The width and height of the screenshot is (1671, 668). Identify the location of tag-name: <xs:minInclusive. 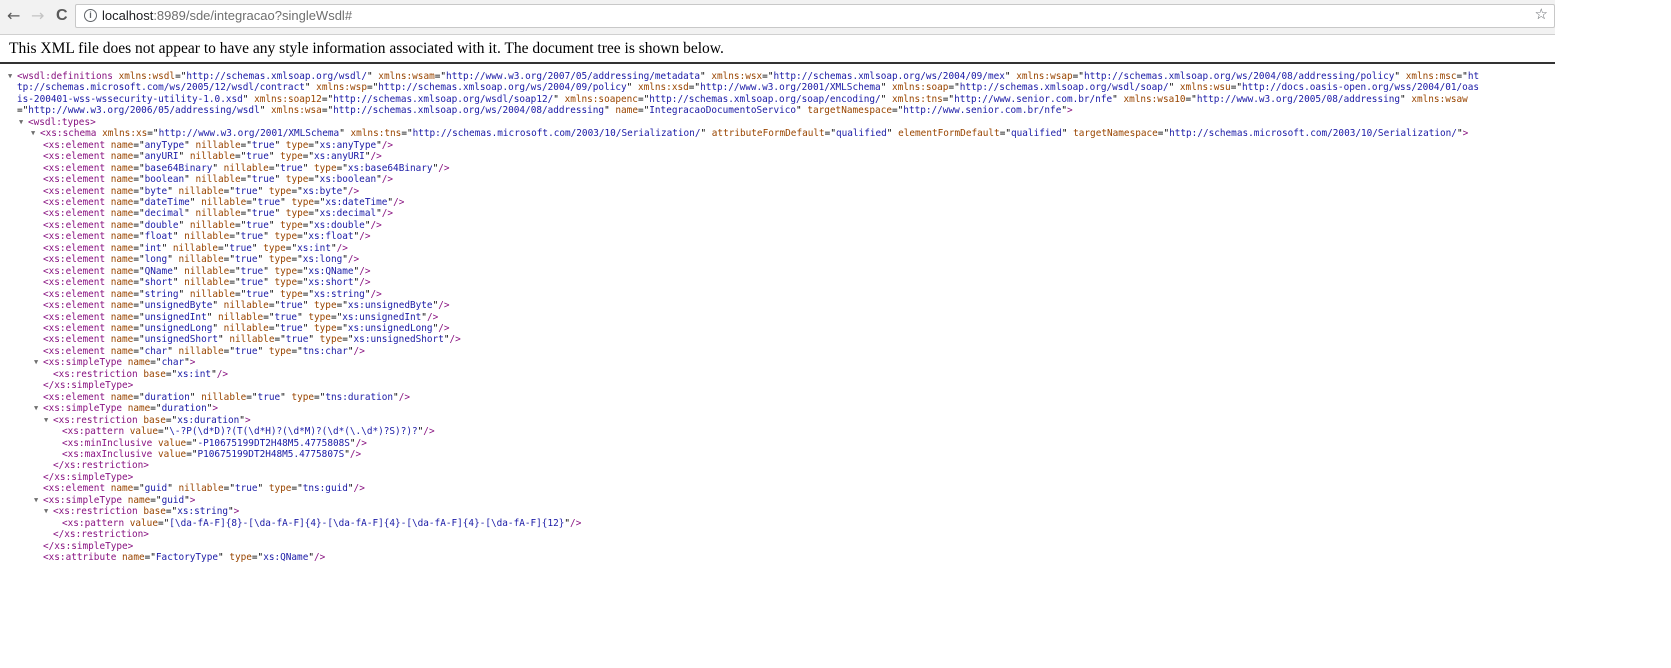
(107, 443).